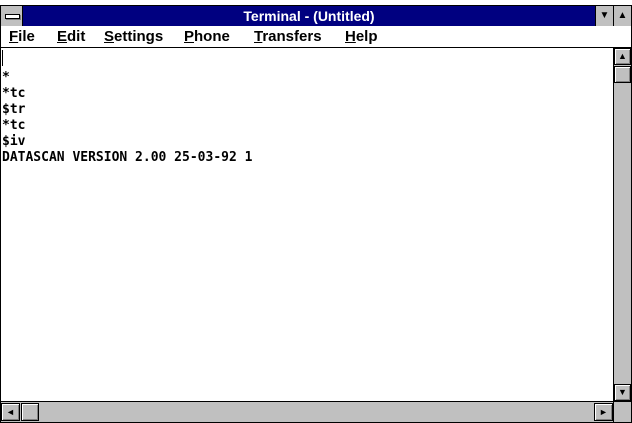  Describe the element at coordinates (603, 412) in the screenshot. I see `scroll-right-button: ►` at that location.